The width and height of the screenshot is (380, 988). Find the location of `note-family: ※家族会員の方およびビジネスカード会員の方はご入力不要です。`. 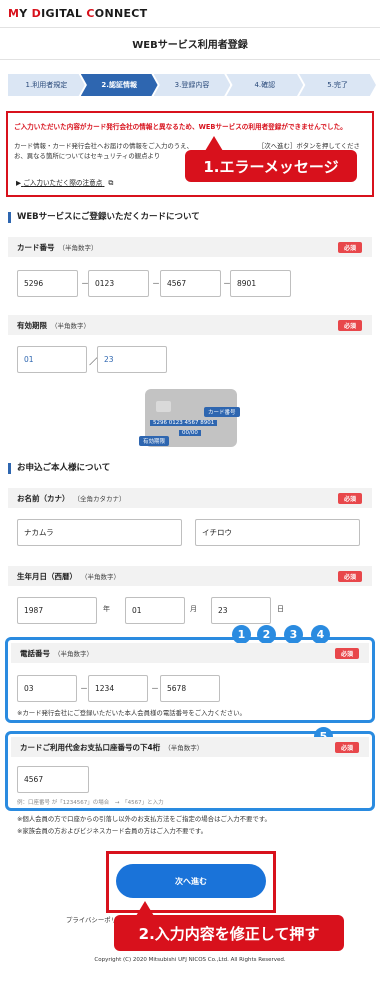

note-family: ※家族会員の方およびビジネスカード会員の方はご入力不要です。 is located at coordinates (112, 831).